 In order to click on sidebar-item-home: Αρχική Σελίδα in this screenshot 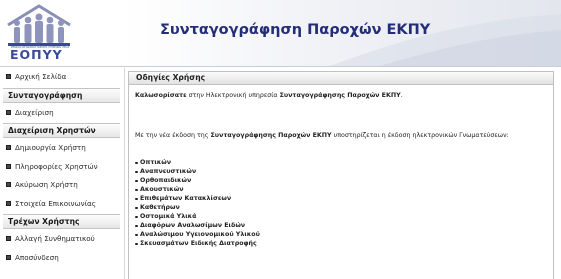, I will do `click(61, 77)`.